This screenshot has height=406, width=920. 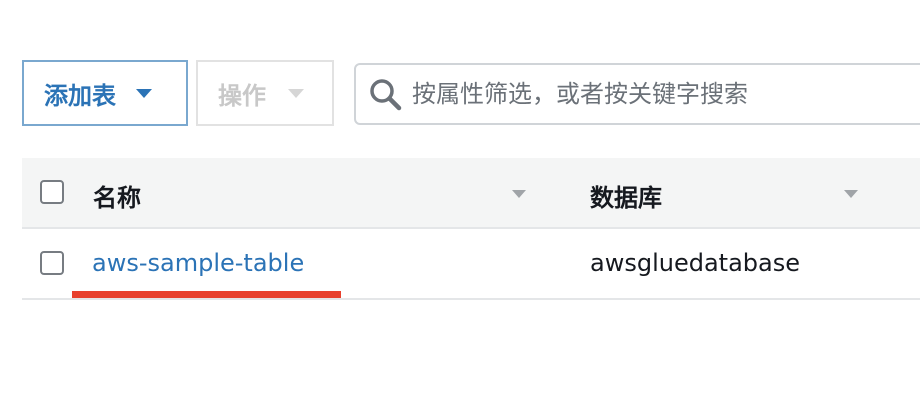 What do you see at coordinates (117, 195) in the screenshot?
I see `column-header-name: 名称` at bounding box center [117, 195].